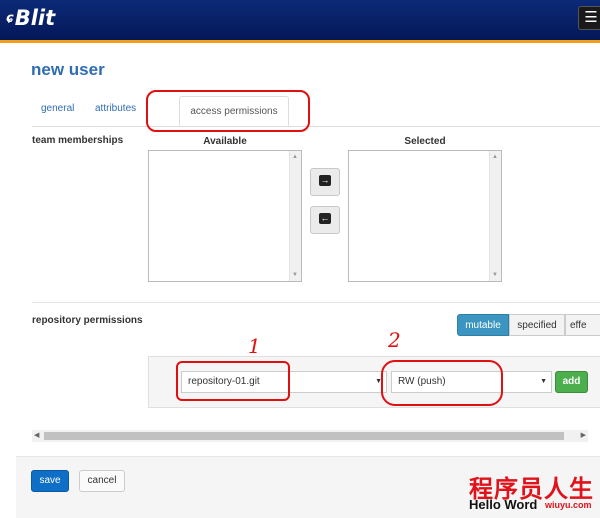 This screenshot has width=600, height=518. Describe the element at coordinates (483, 325) in the screenshot. I see `mode-mutable-button: mutable` at that location.